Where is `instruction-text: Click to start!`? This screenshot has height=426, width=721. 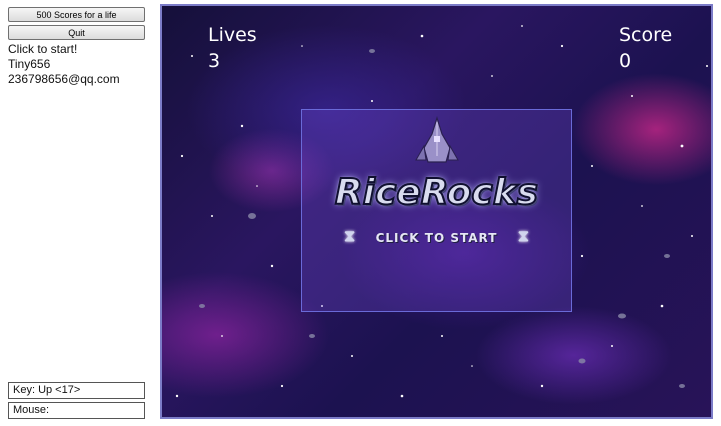 instruction-text: Click to start! is located at coordinates (43, 49).